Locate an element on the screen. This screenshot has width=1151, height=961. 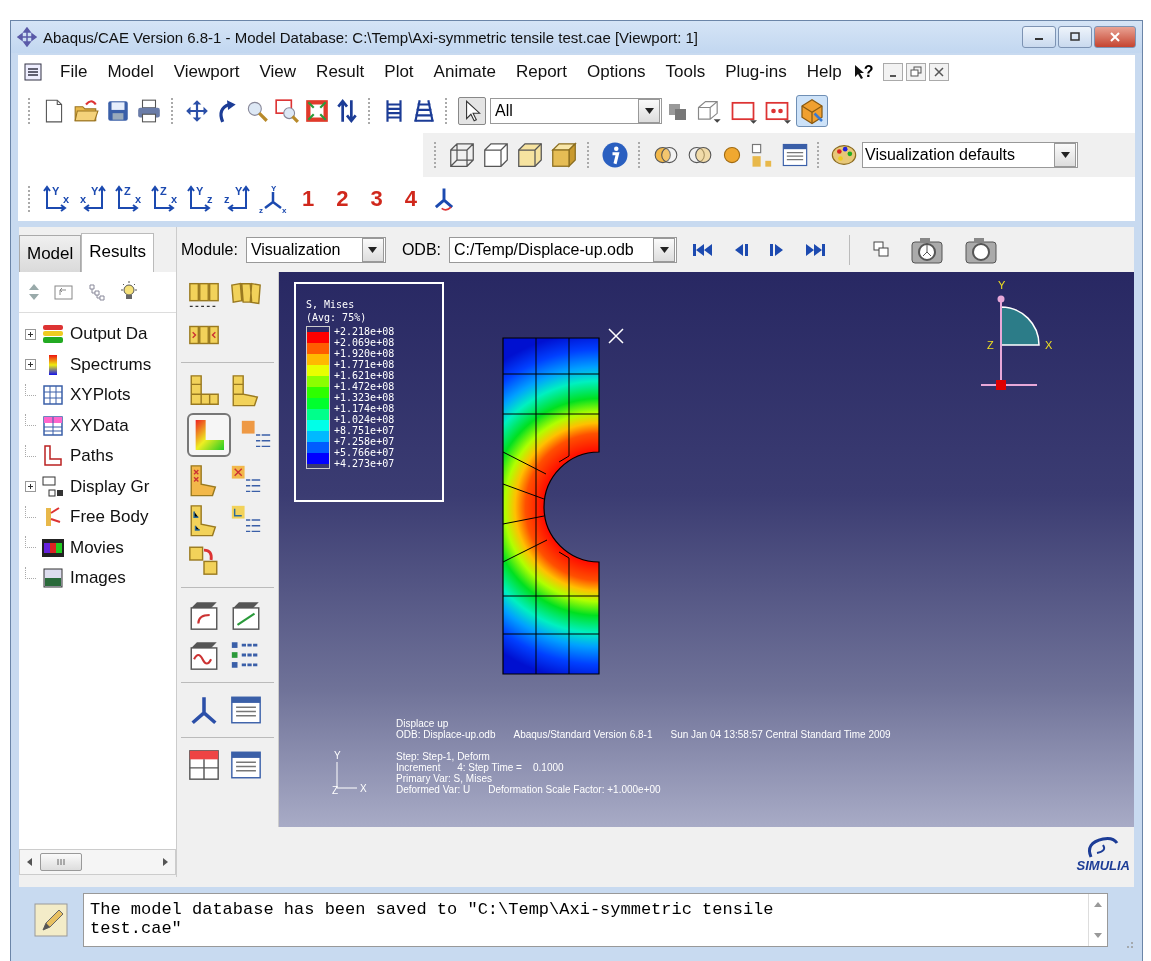
hidden-line-cube-icon is located at coordinates (496, 155).